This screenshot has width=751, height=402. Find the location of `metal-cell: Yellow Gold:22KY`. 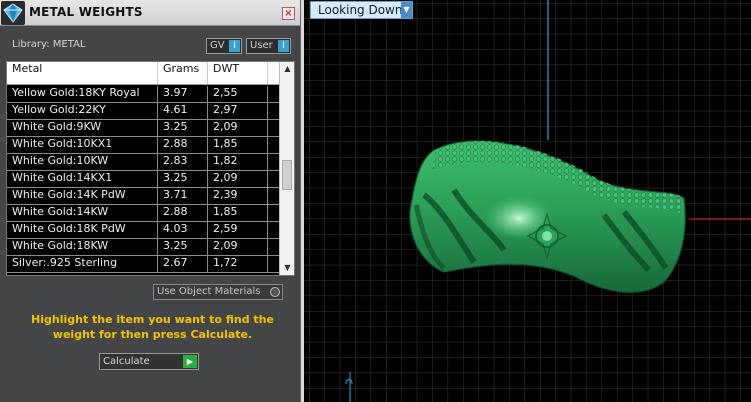

metal-cell: Yellow Gold:22KY is located at coordinates (82, 111).